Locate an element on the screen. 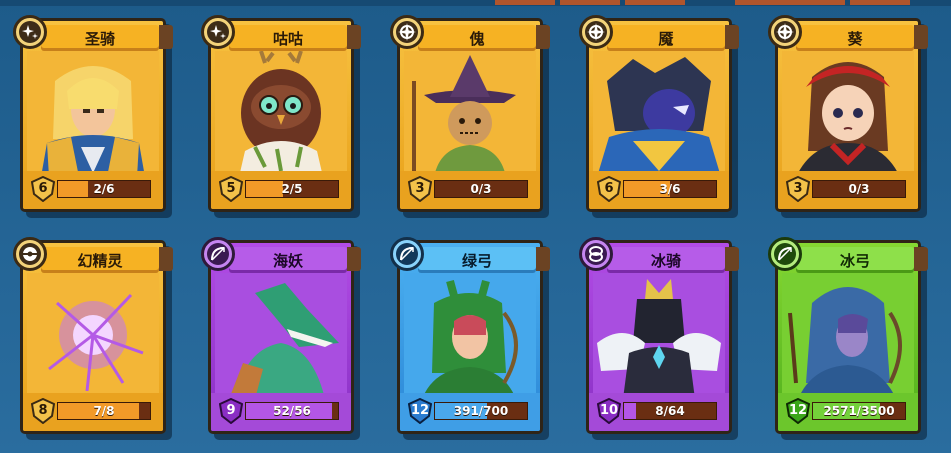 This screenshot has height=453, width=951. hero-card-scarecrow: 3 0/3 傀 is located at coordinates (470, 113).